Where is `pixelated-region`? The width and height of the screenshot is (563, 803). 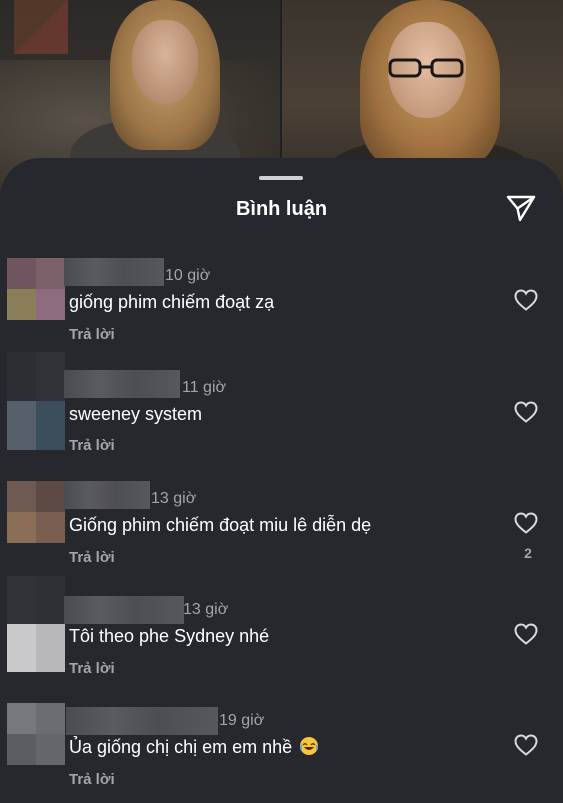
pixelated-region is located at coordinates (41, 27).